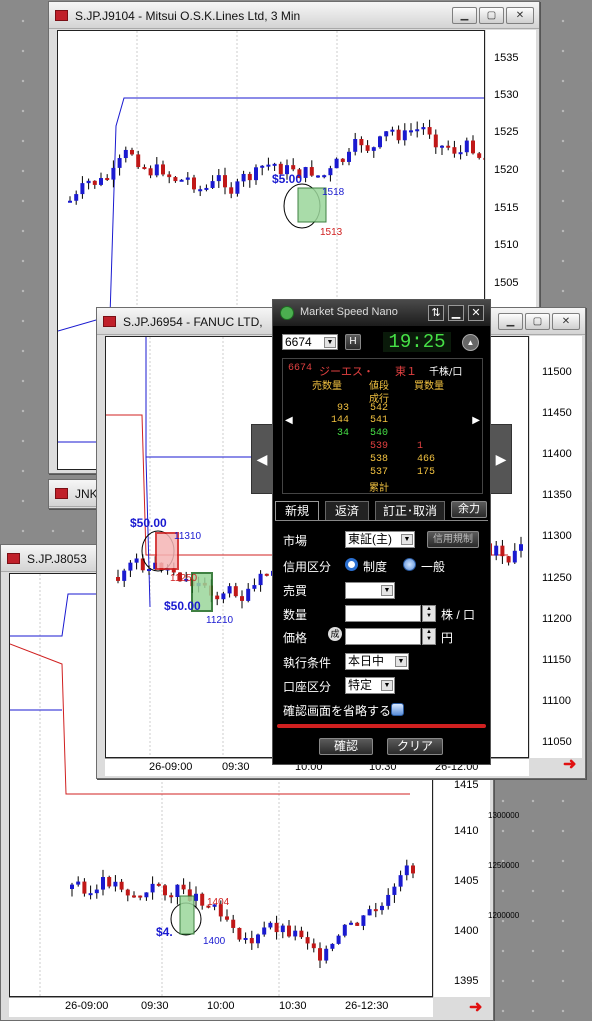  I want to click on skip-confirm-checkbox, so click(397, 709).